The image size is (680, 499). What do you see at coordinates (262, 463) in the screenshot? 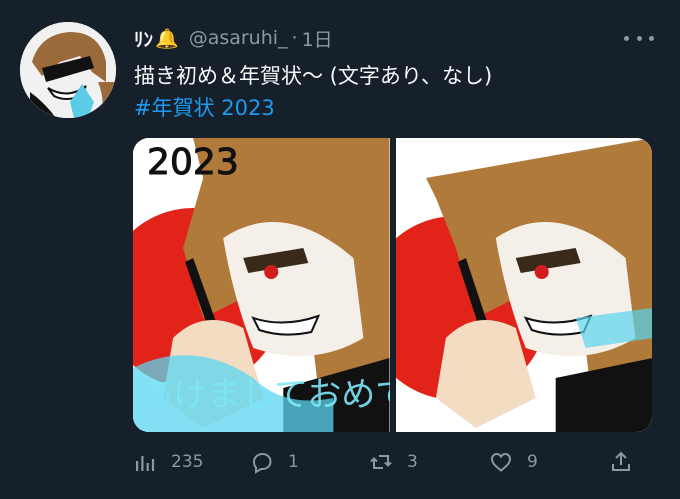
I see `reply-icon` at bounding box center [262, 463].